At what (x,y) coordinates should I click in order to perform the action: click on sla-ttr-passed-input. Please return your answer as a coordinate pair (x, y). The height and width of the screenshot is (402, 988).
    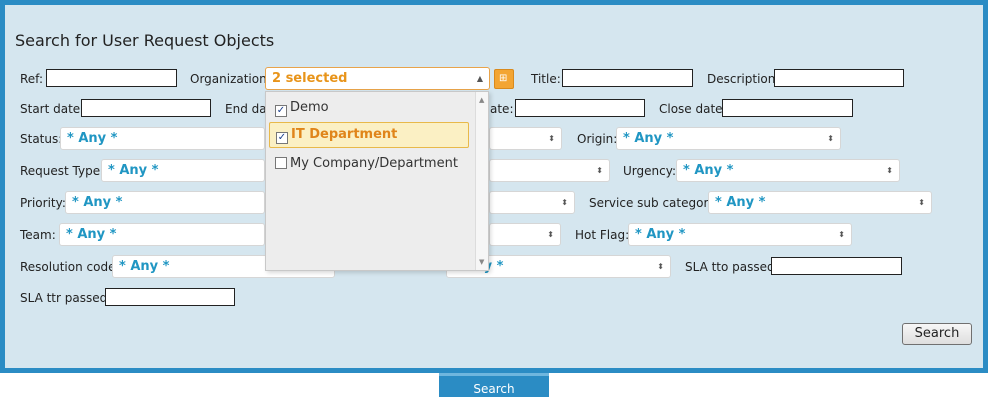
    Looking at the image, I should click on (170, 297).